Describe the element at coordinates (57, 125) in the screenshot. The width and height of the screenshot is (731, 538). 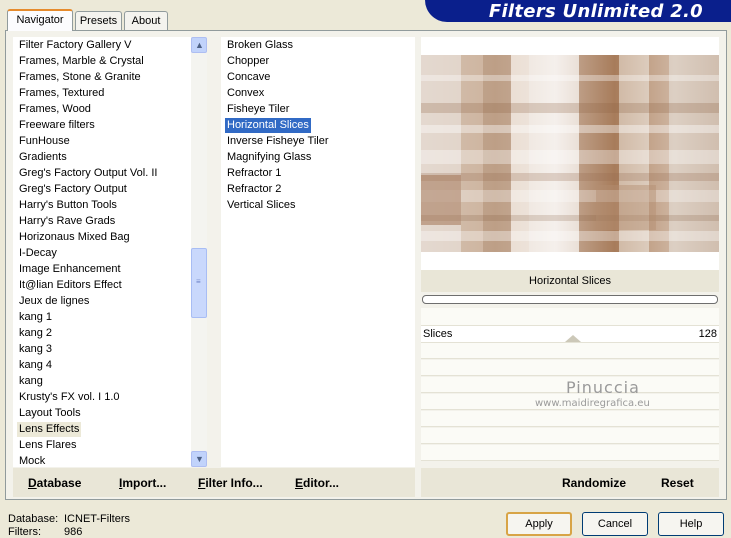
I see `category-list-item: Freeware filters` at that location.